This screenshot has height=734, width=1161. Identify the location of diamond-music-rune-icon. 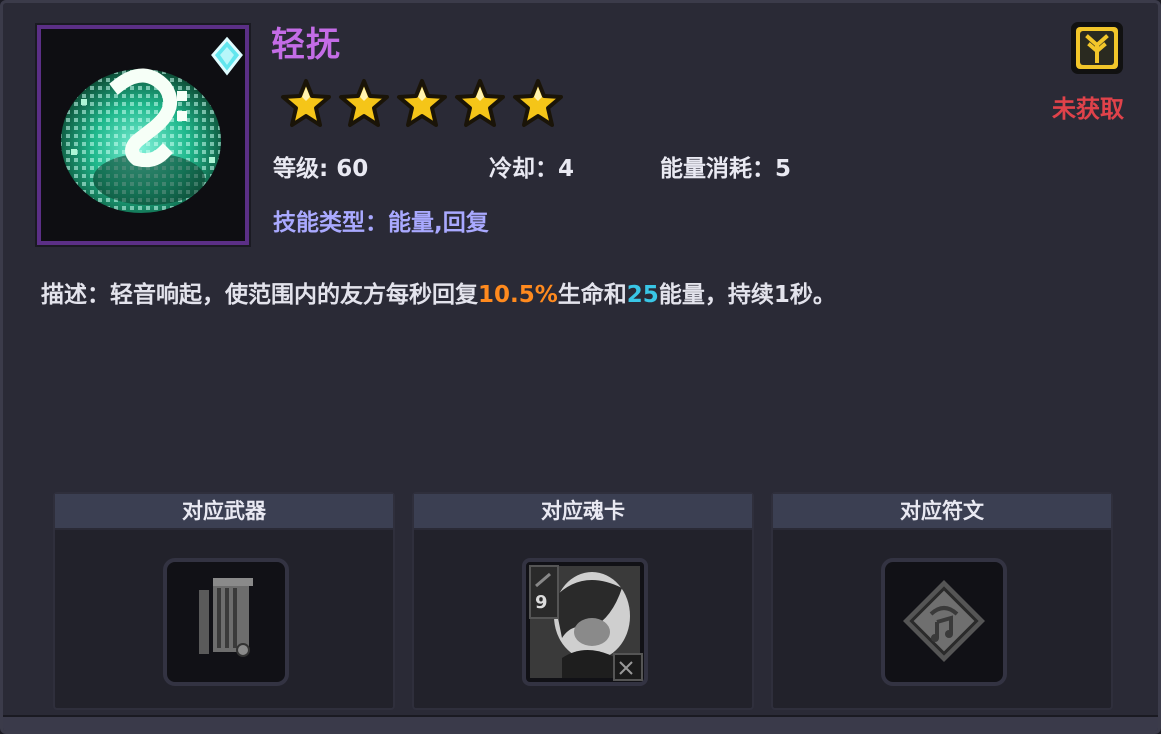
(944, 622).